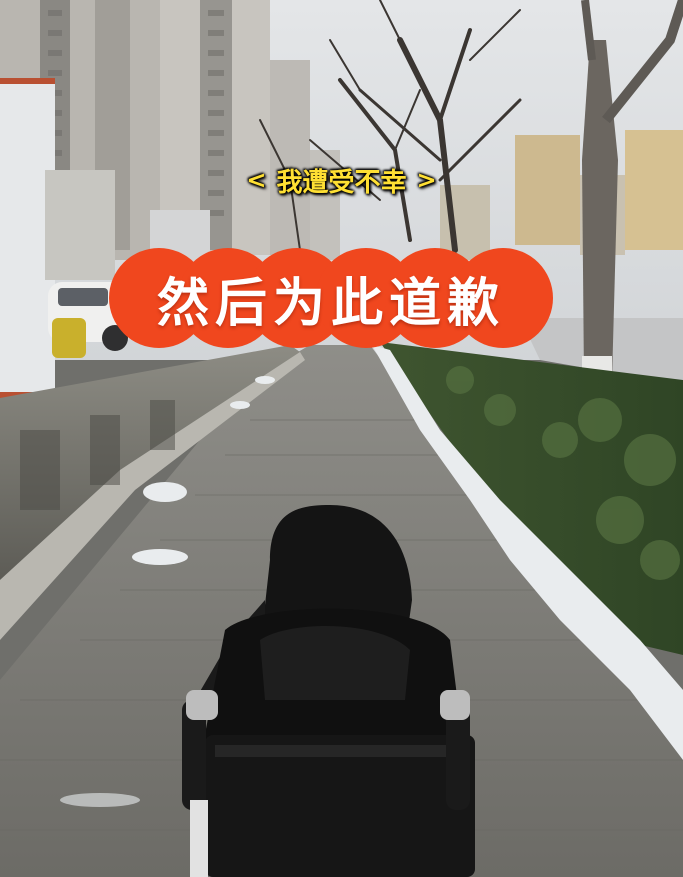  I want to click on main-caption-text: 然后为此道歉, so click(330, 303).